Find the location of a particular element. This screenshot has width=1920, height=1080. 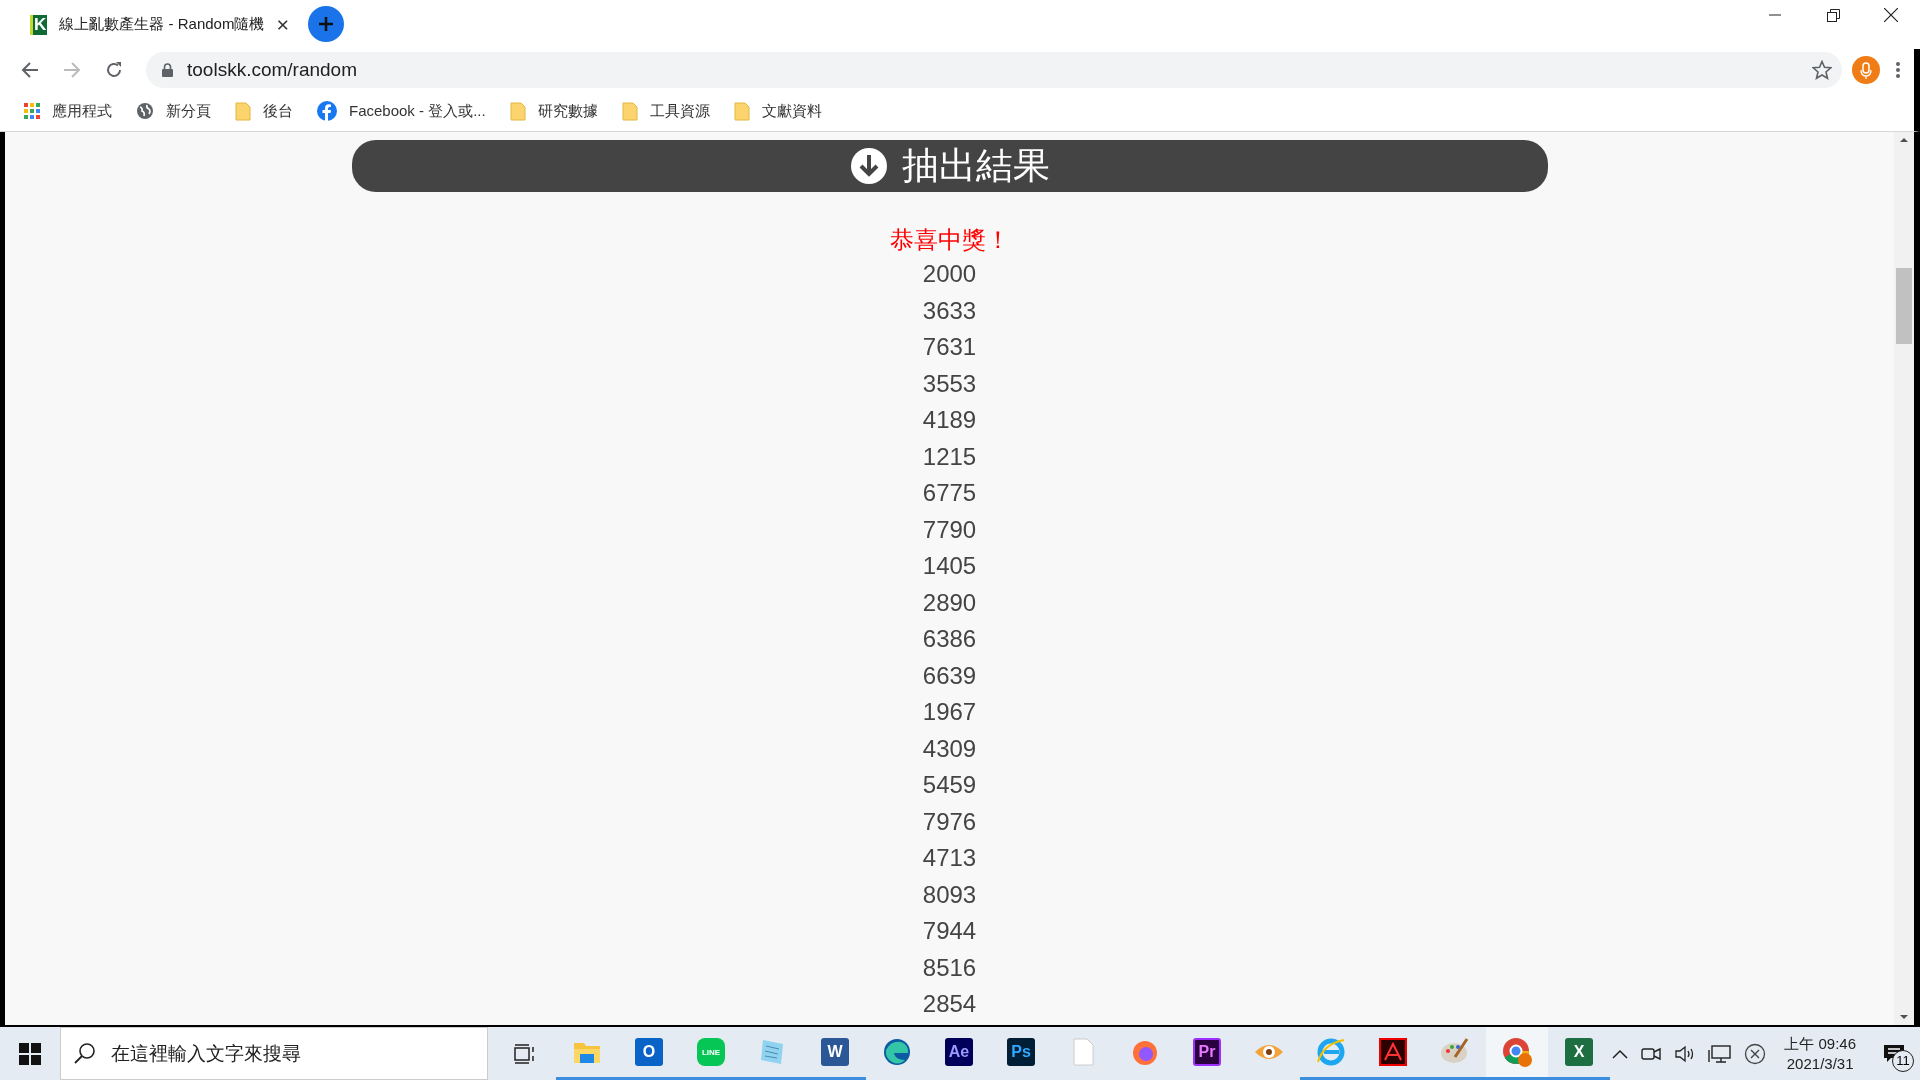

taskbar-app-button: Pr is located at coordinates (1207, 1053).